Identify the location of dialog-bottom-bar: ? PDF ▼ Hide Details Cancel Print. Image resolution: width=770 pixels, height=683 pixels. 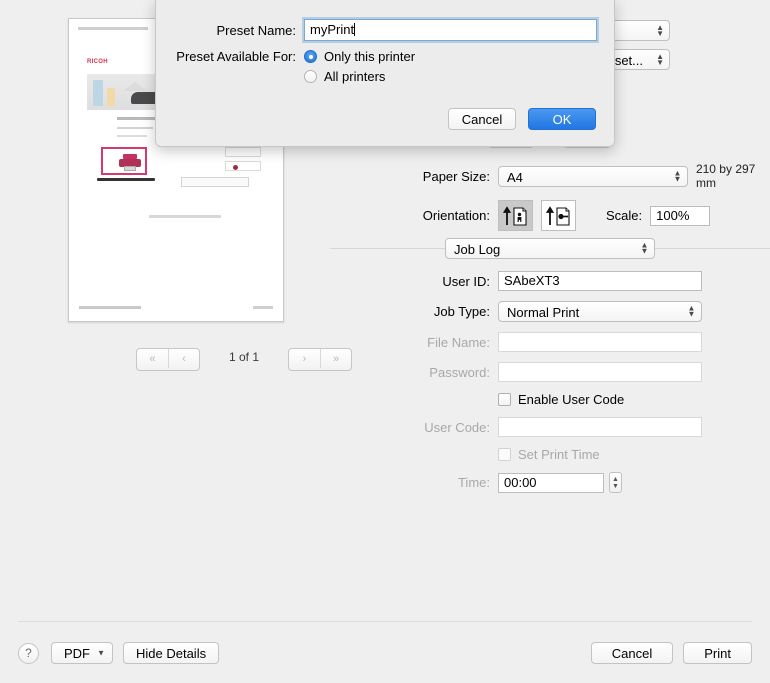
(385, 653).